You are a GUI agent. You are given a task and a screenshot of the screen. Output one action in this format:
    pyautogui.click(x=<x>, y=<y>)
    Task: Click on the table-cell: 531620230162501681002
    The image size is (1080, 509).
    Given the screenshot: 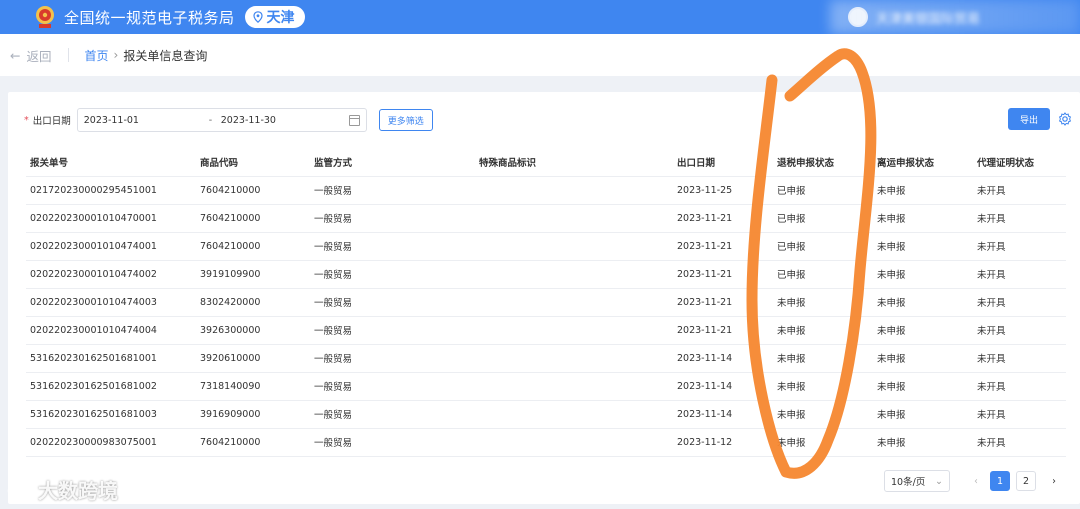 What is the action you would take?
    pyautogui.click(x=111, y=386)
    